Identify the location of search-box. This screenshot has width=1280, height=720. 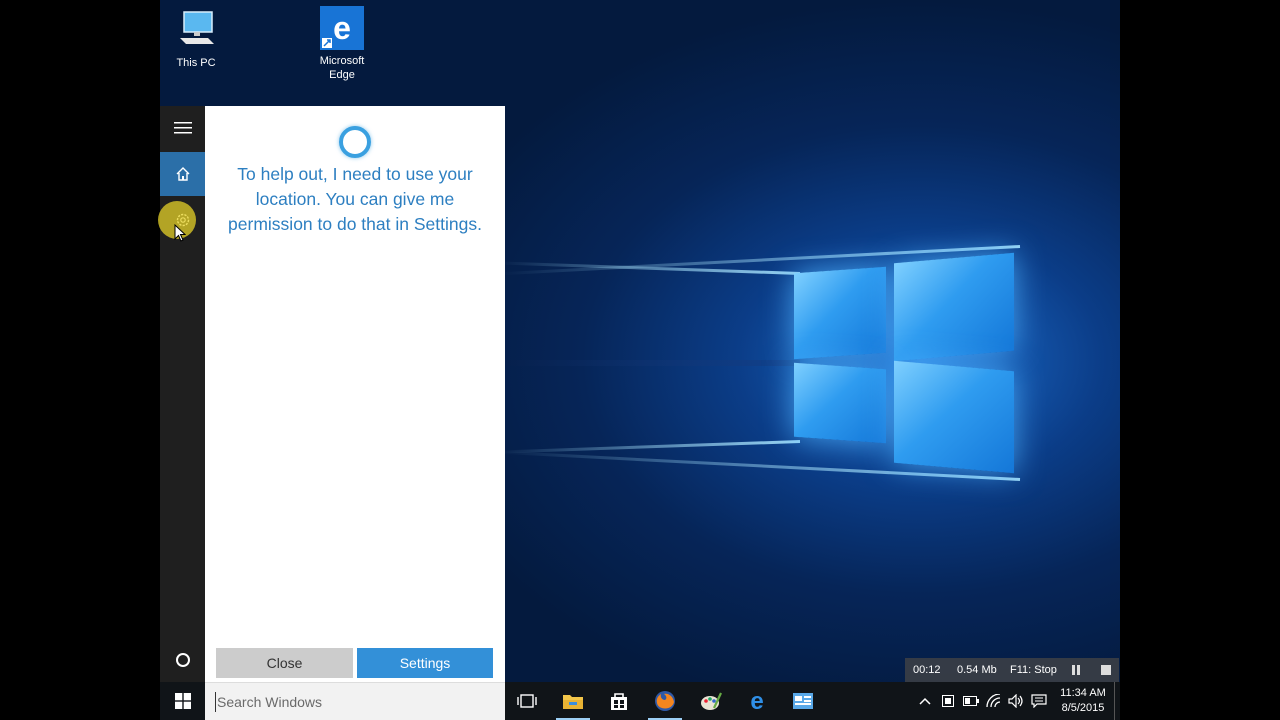
(355, 701).